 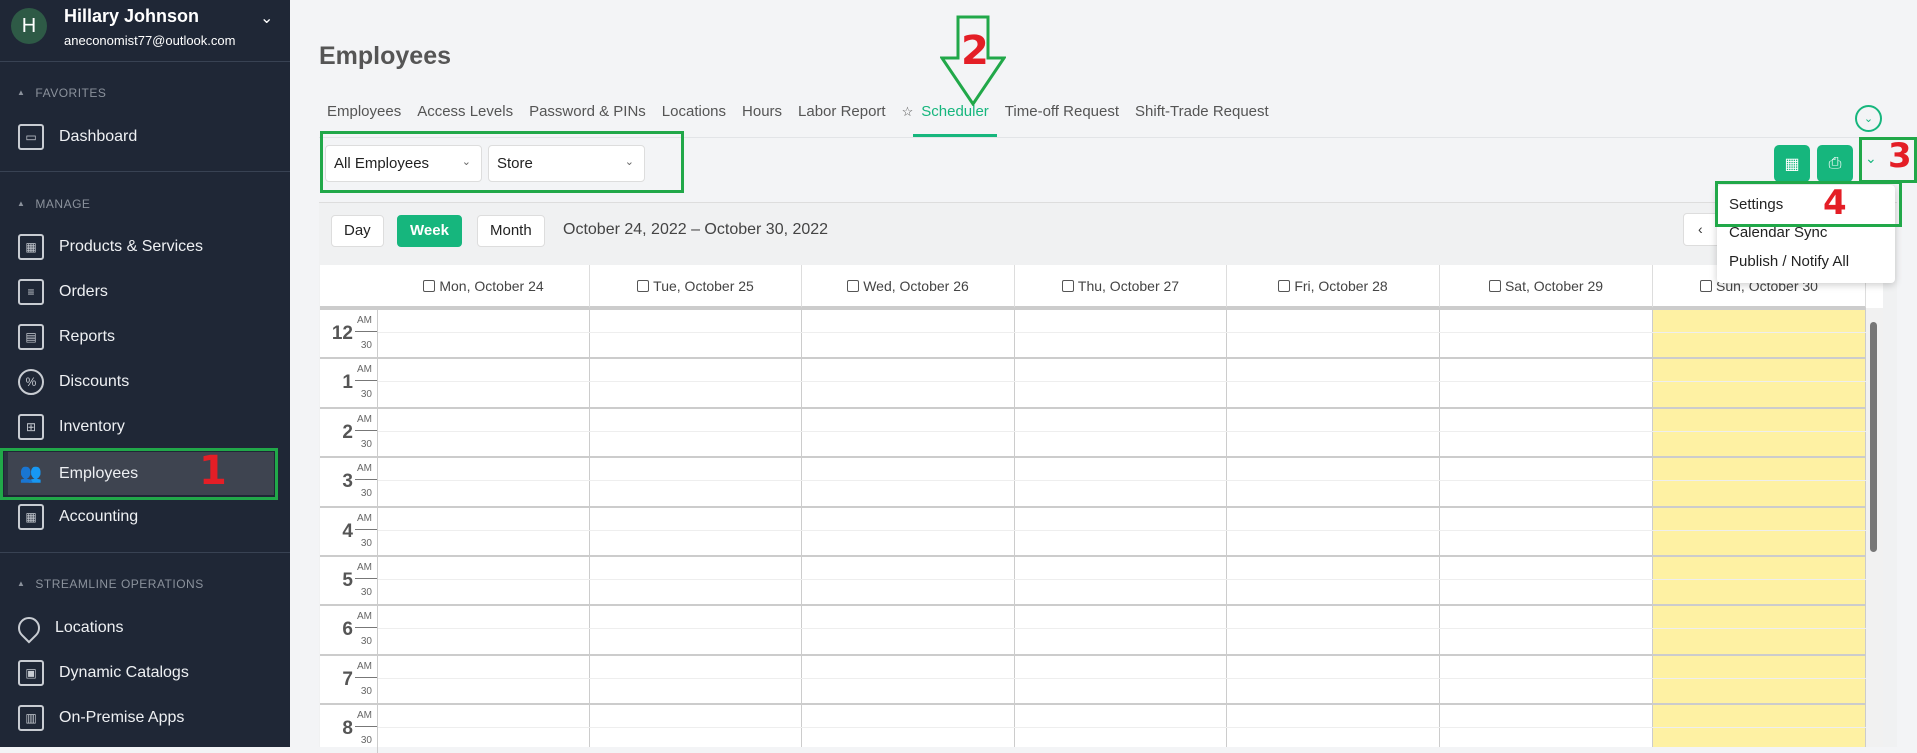 I want to click on collapse-chevron-icon: ⌄, so click(x=1868, y=118).